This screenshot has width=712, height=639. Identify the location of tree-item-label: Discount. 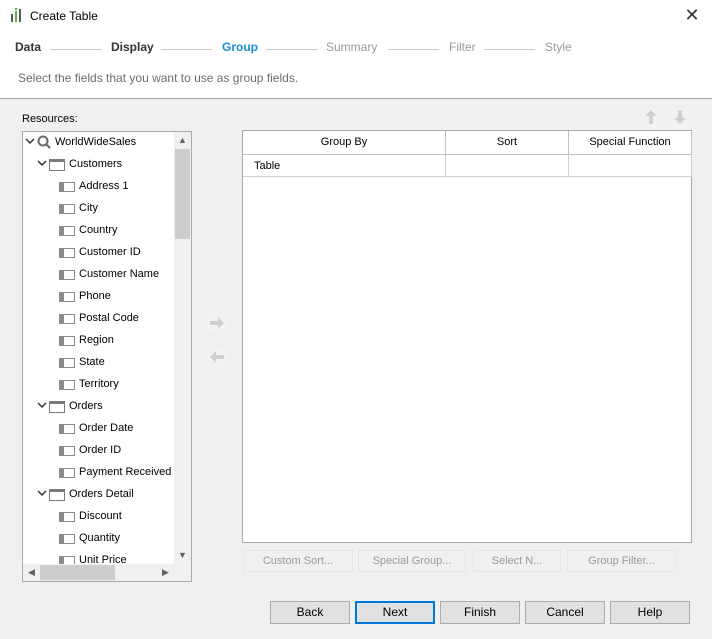
(100, 516).